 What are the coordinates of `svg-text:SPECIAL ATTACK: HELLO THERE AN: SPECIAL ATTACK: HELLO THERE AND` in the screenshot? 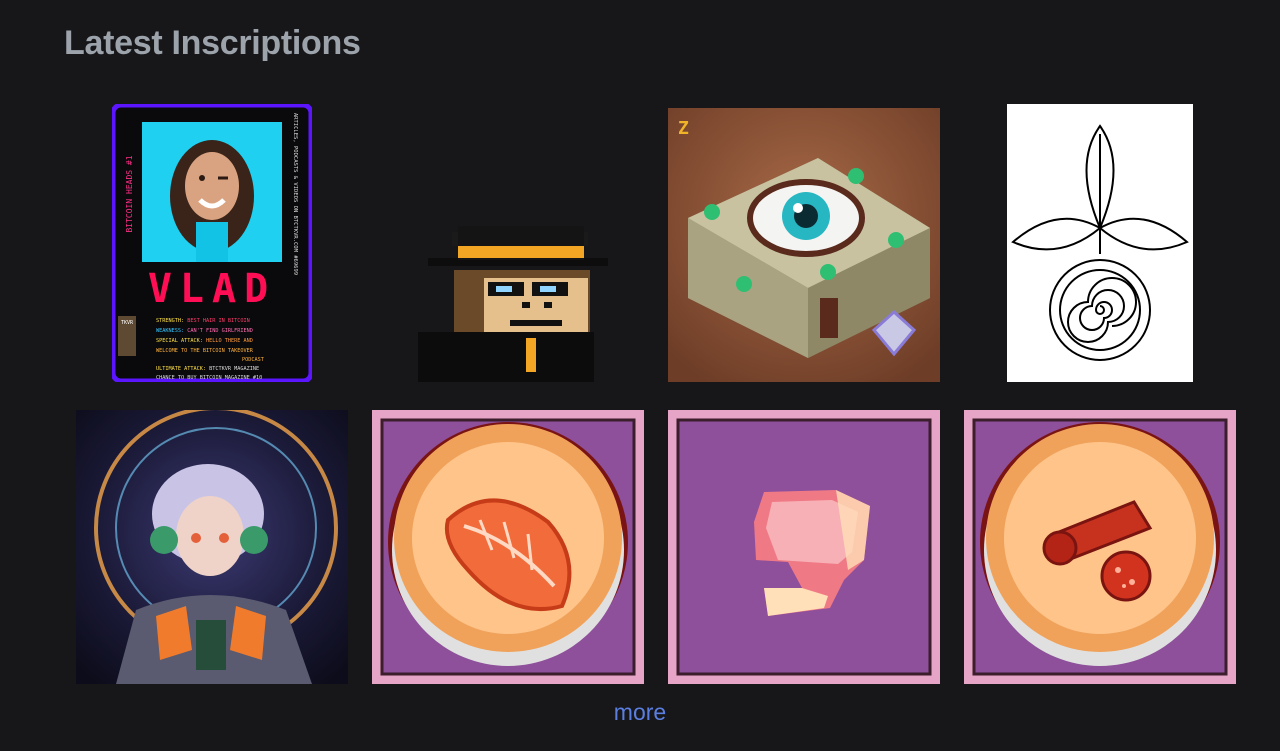 It's located at (204, 341).